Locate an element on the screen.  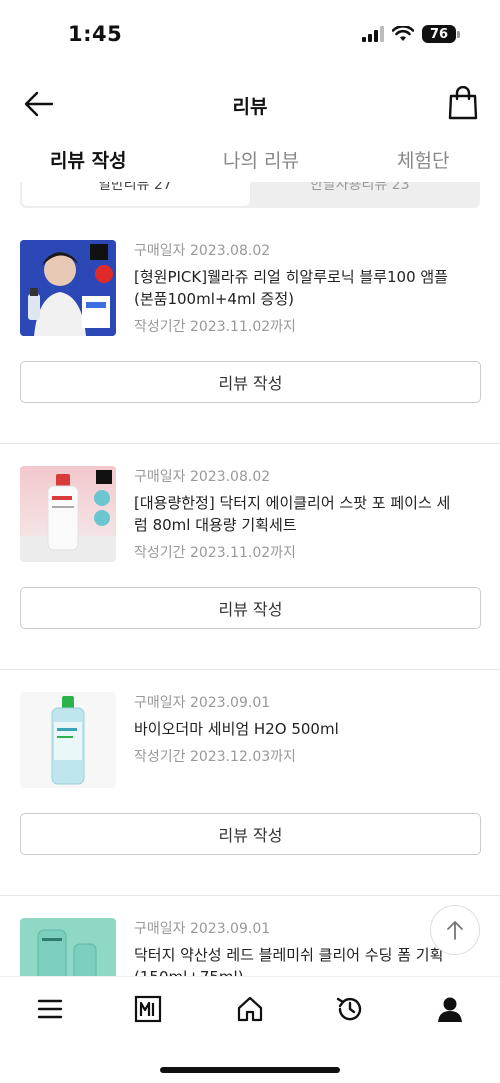
arrow-up-icon is located at coordinates (455, 930).